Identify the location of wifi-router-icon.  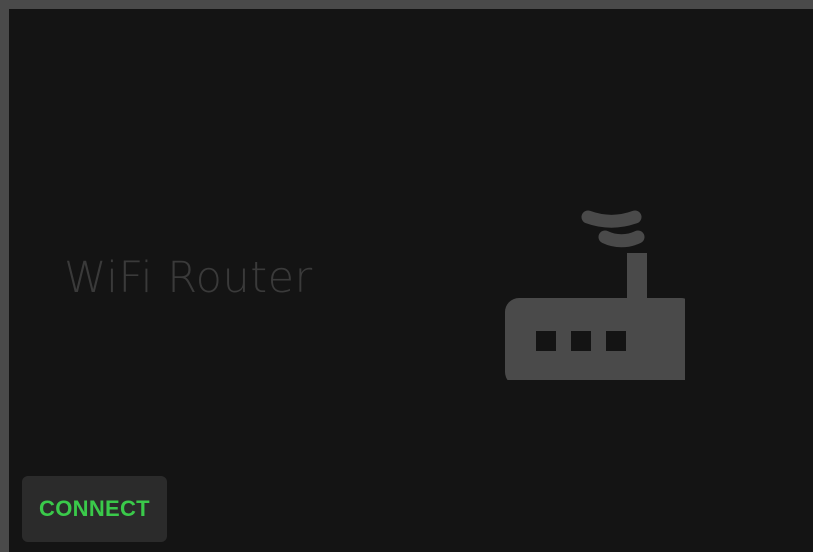
(595, 295).